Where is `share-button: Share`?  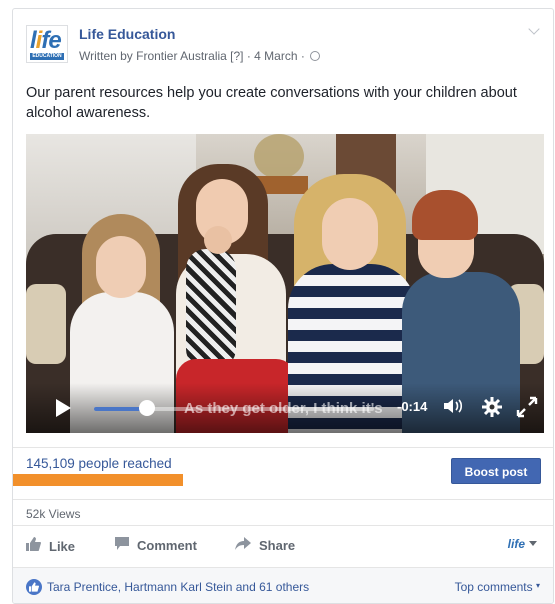 share-button: Share is located at coordinates (265, 545).